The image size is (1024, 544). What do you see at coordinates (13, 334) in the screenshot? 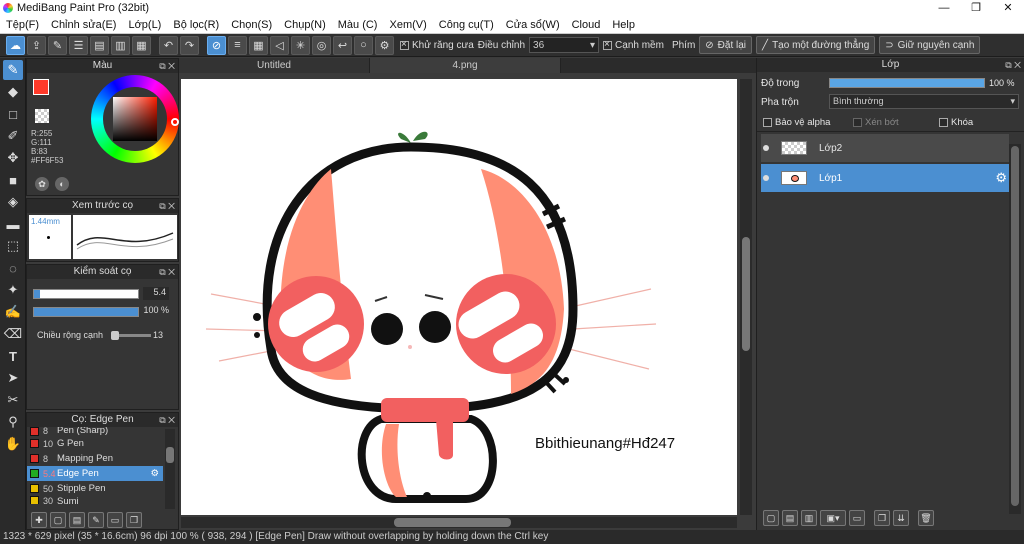
I see `select-eraser-icon: ⌫` at bounding box center [13, 334].